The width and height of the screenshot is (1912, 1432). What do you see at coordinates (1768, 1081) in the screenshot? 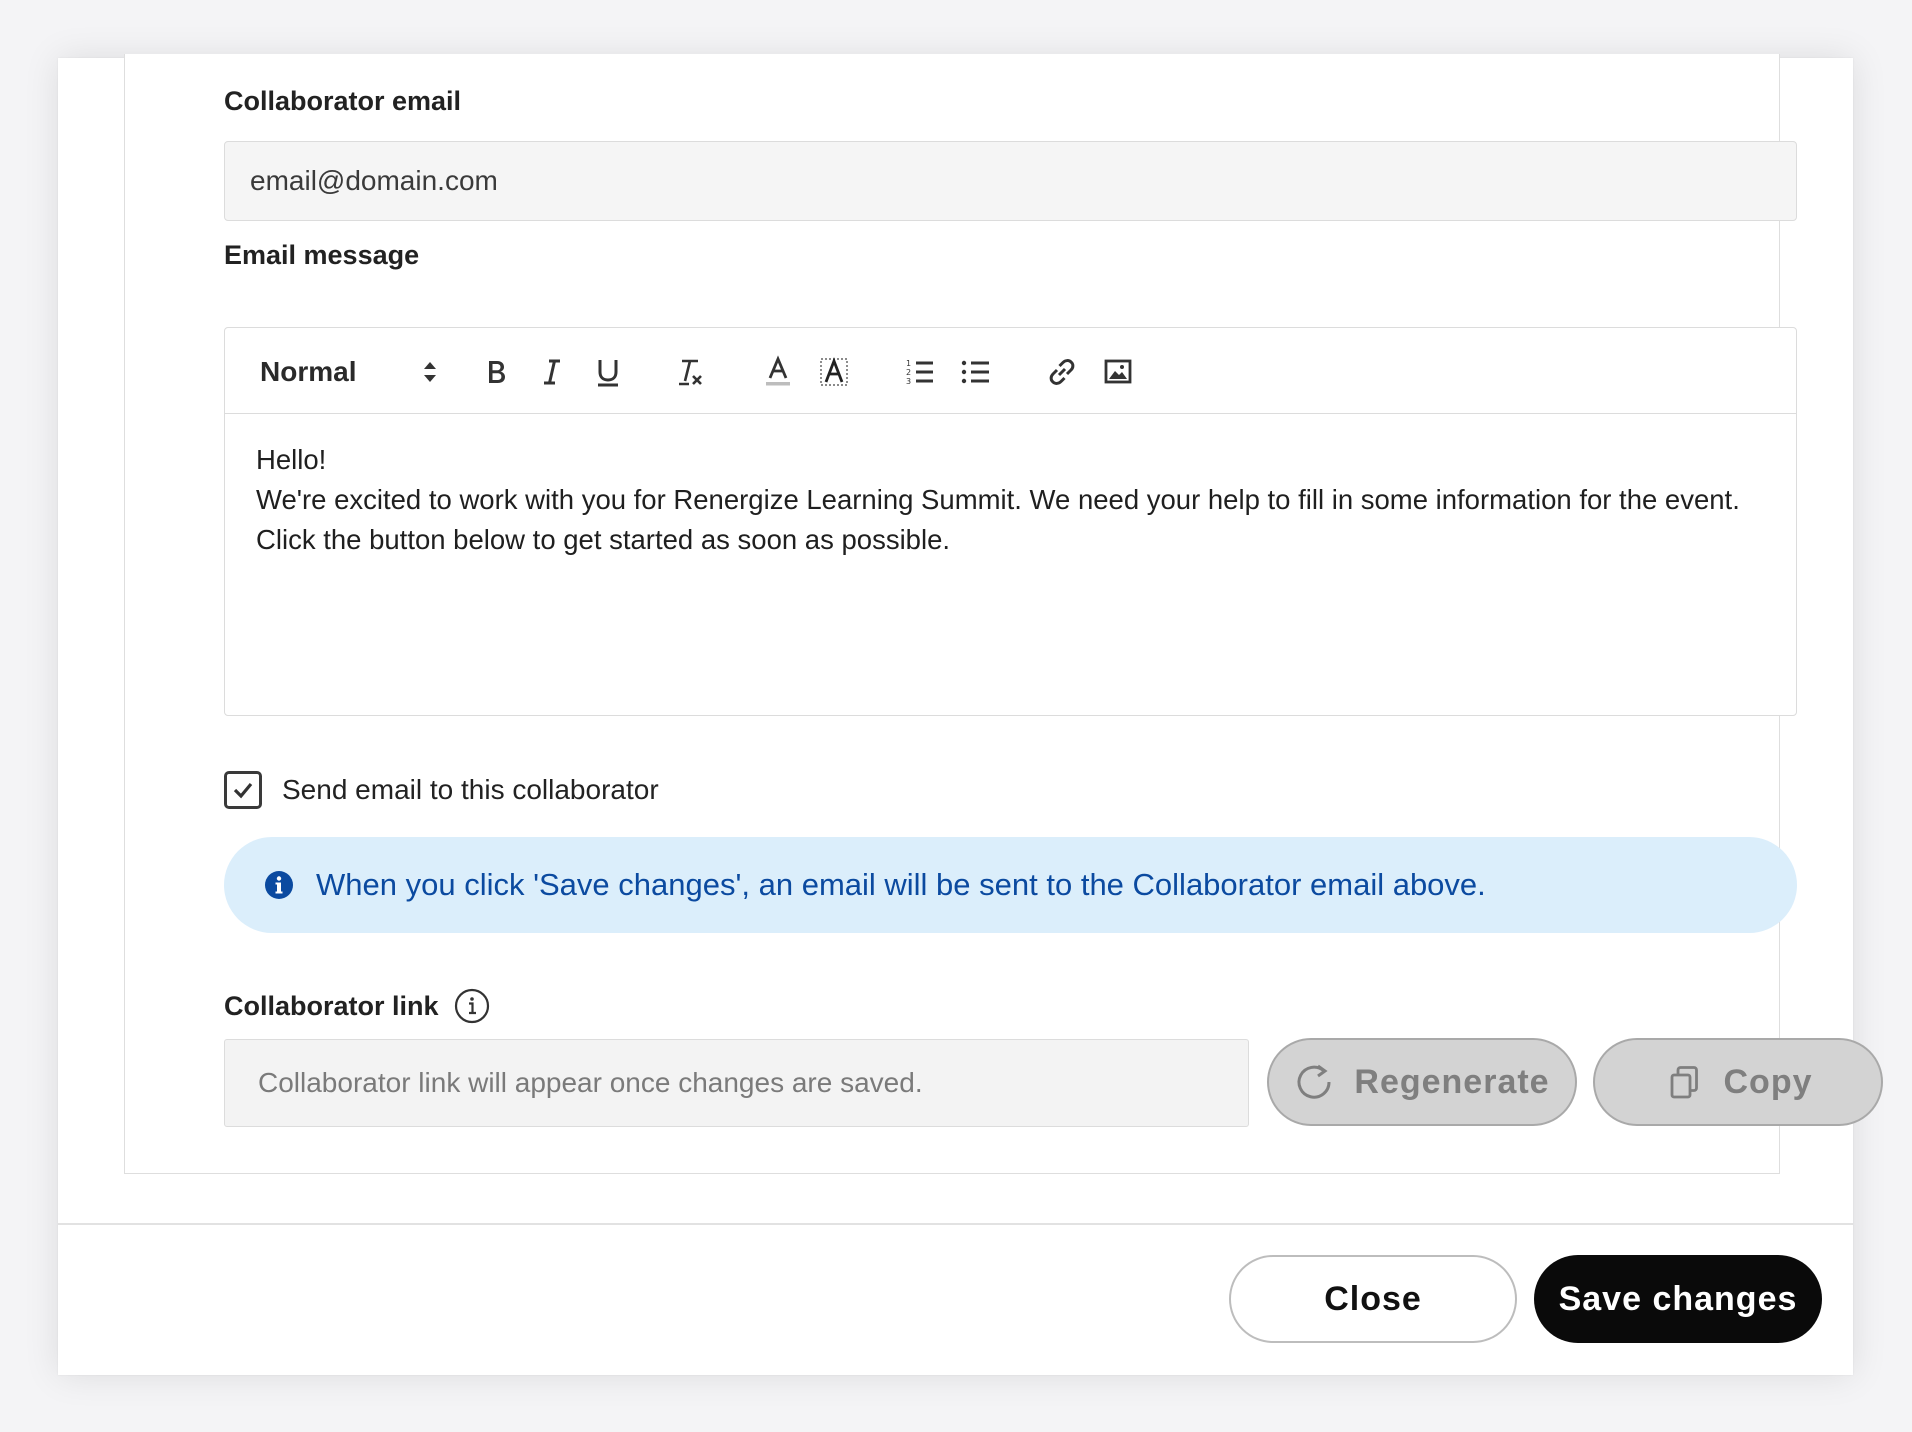
I see `copy-label: Copy` at bounding box center [1768, 1081].